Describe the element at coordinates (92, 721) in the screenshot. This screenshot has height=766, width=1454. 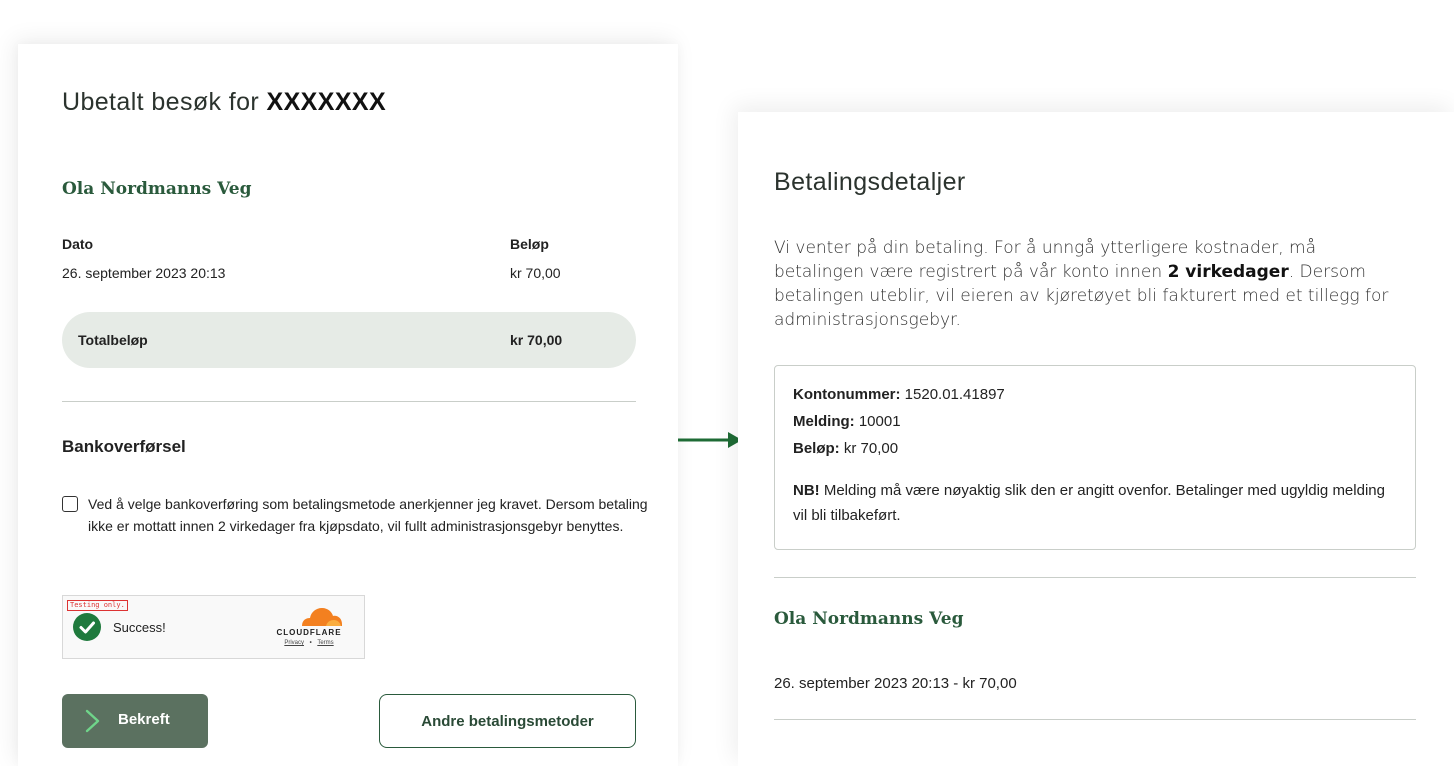
I see `chevron-right-icon` at that location.